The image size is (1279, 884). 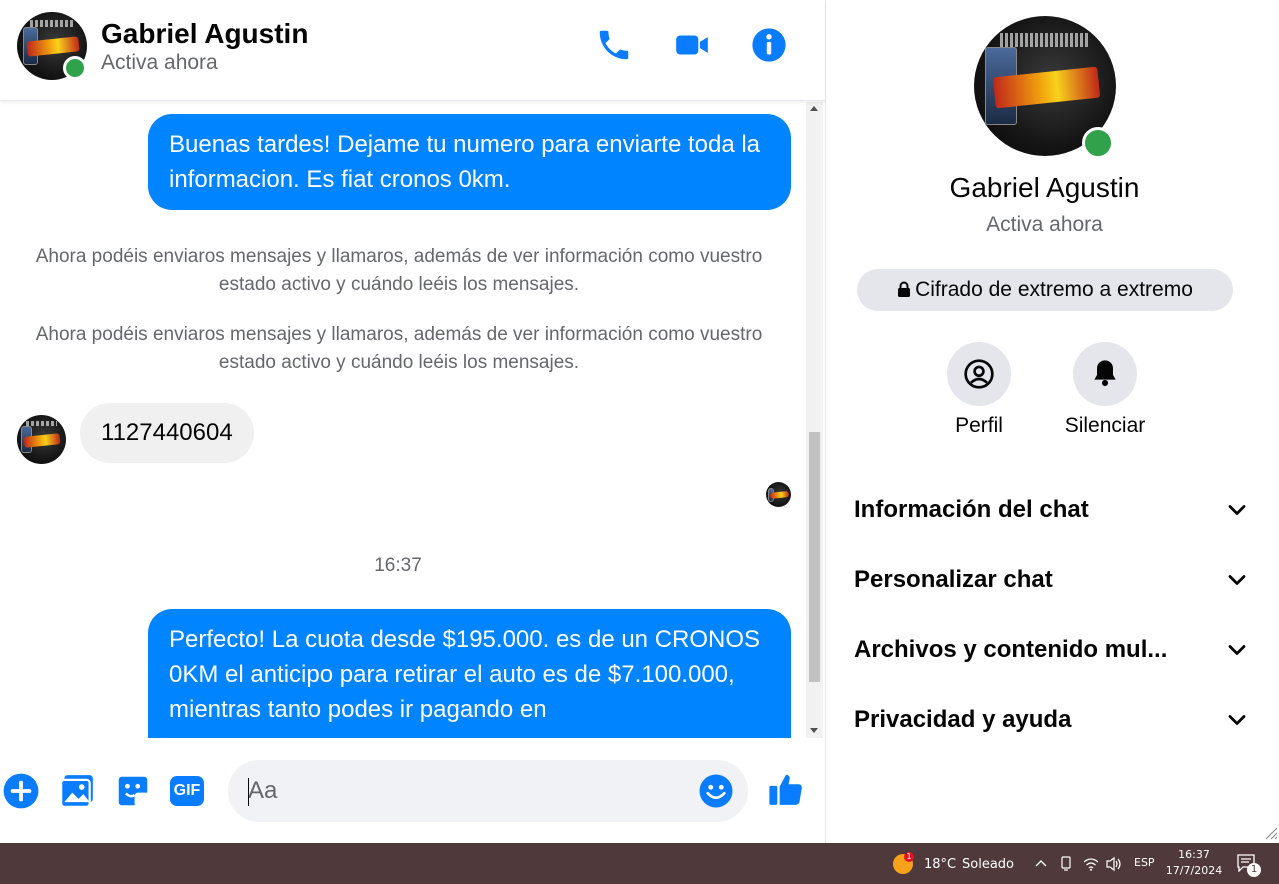 I want to click on encryption-badge: Cifrado de extremo a extremo, so click(x=1045, y=290).